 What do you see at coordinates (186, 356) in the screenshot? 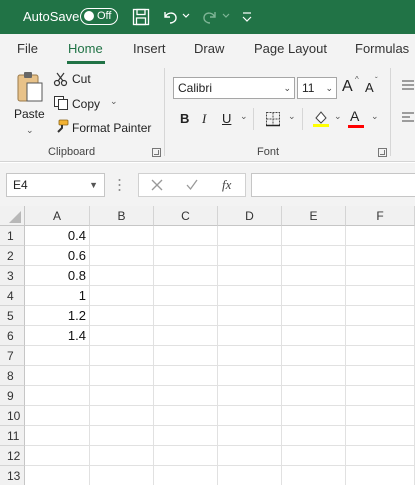
I see `cell-c7` at bounding box center [186, 356].